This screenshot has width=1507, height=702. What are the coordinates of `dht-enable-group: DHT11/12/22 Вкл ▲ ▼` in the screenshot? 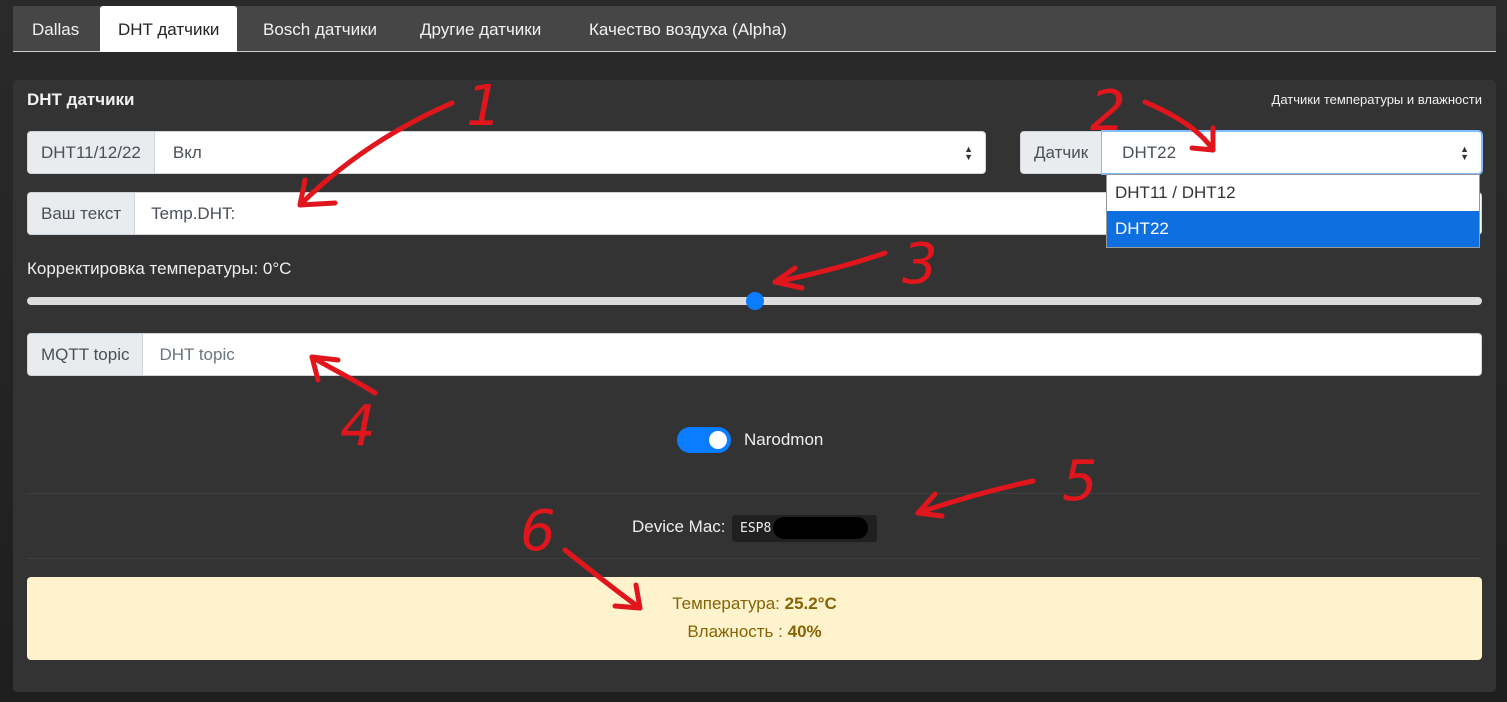 It's located at (506, 152).